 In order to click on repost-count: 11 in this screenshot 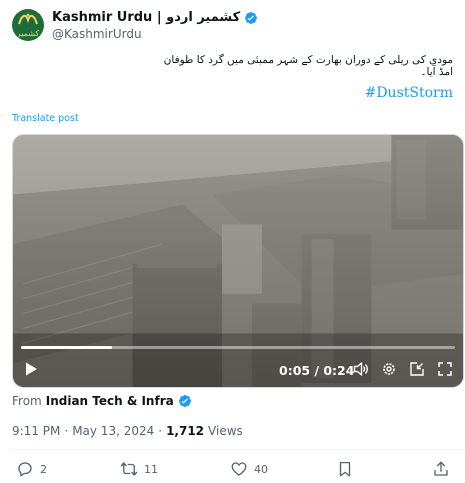, I will do `click(151, 469)`.